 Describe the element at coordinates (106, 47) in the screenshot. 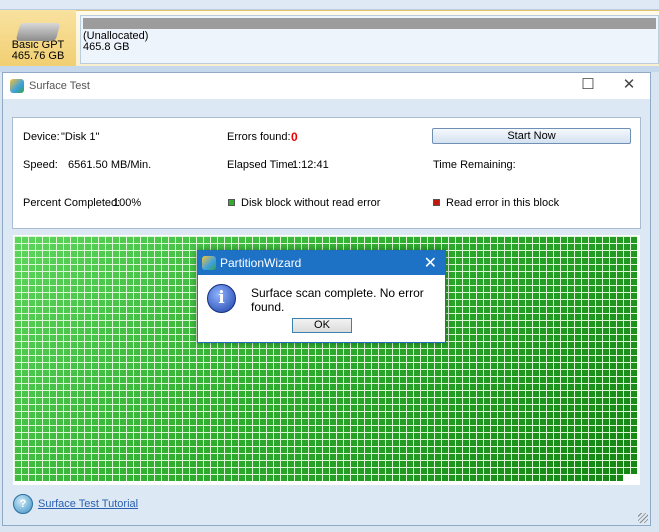

I see `partition-size: 465.8 GB` at that location.